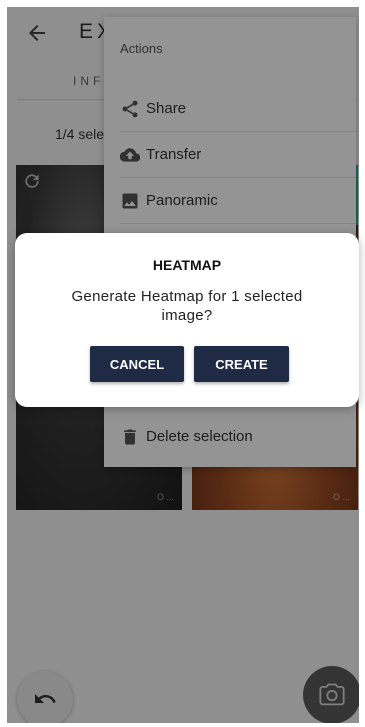 This screenshot has height=727, width=365. What do you see at coordinates (241, 364) in the screenshot?
I see `create-button: CREATE` at bounding box center [241, 364].